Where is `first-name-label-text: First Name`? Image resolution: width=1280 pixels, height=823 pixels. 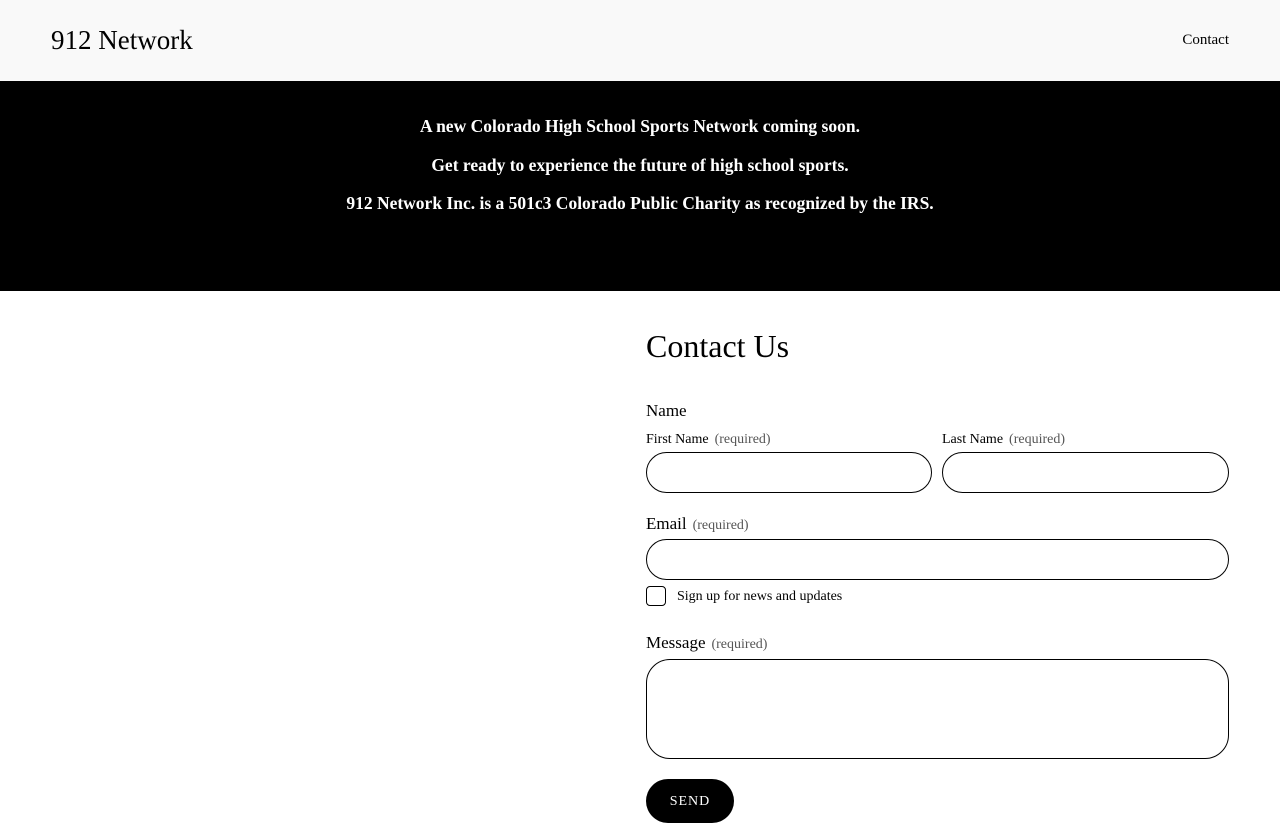
first-name-label-text: First Name is located at coordinates (677, 439).